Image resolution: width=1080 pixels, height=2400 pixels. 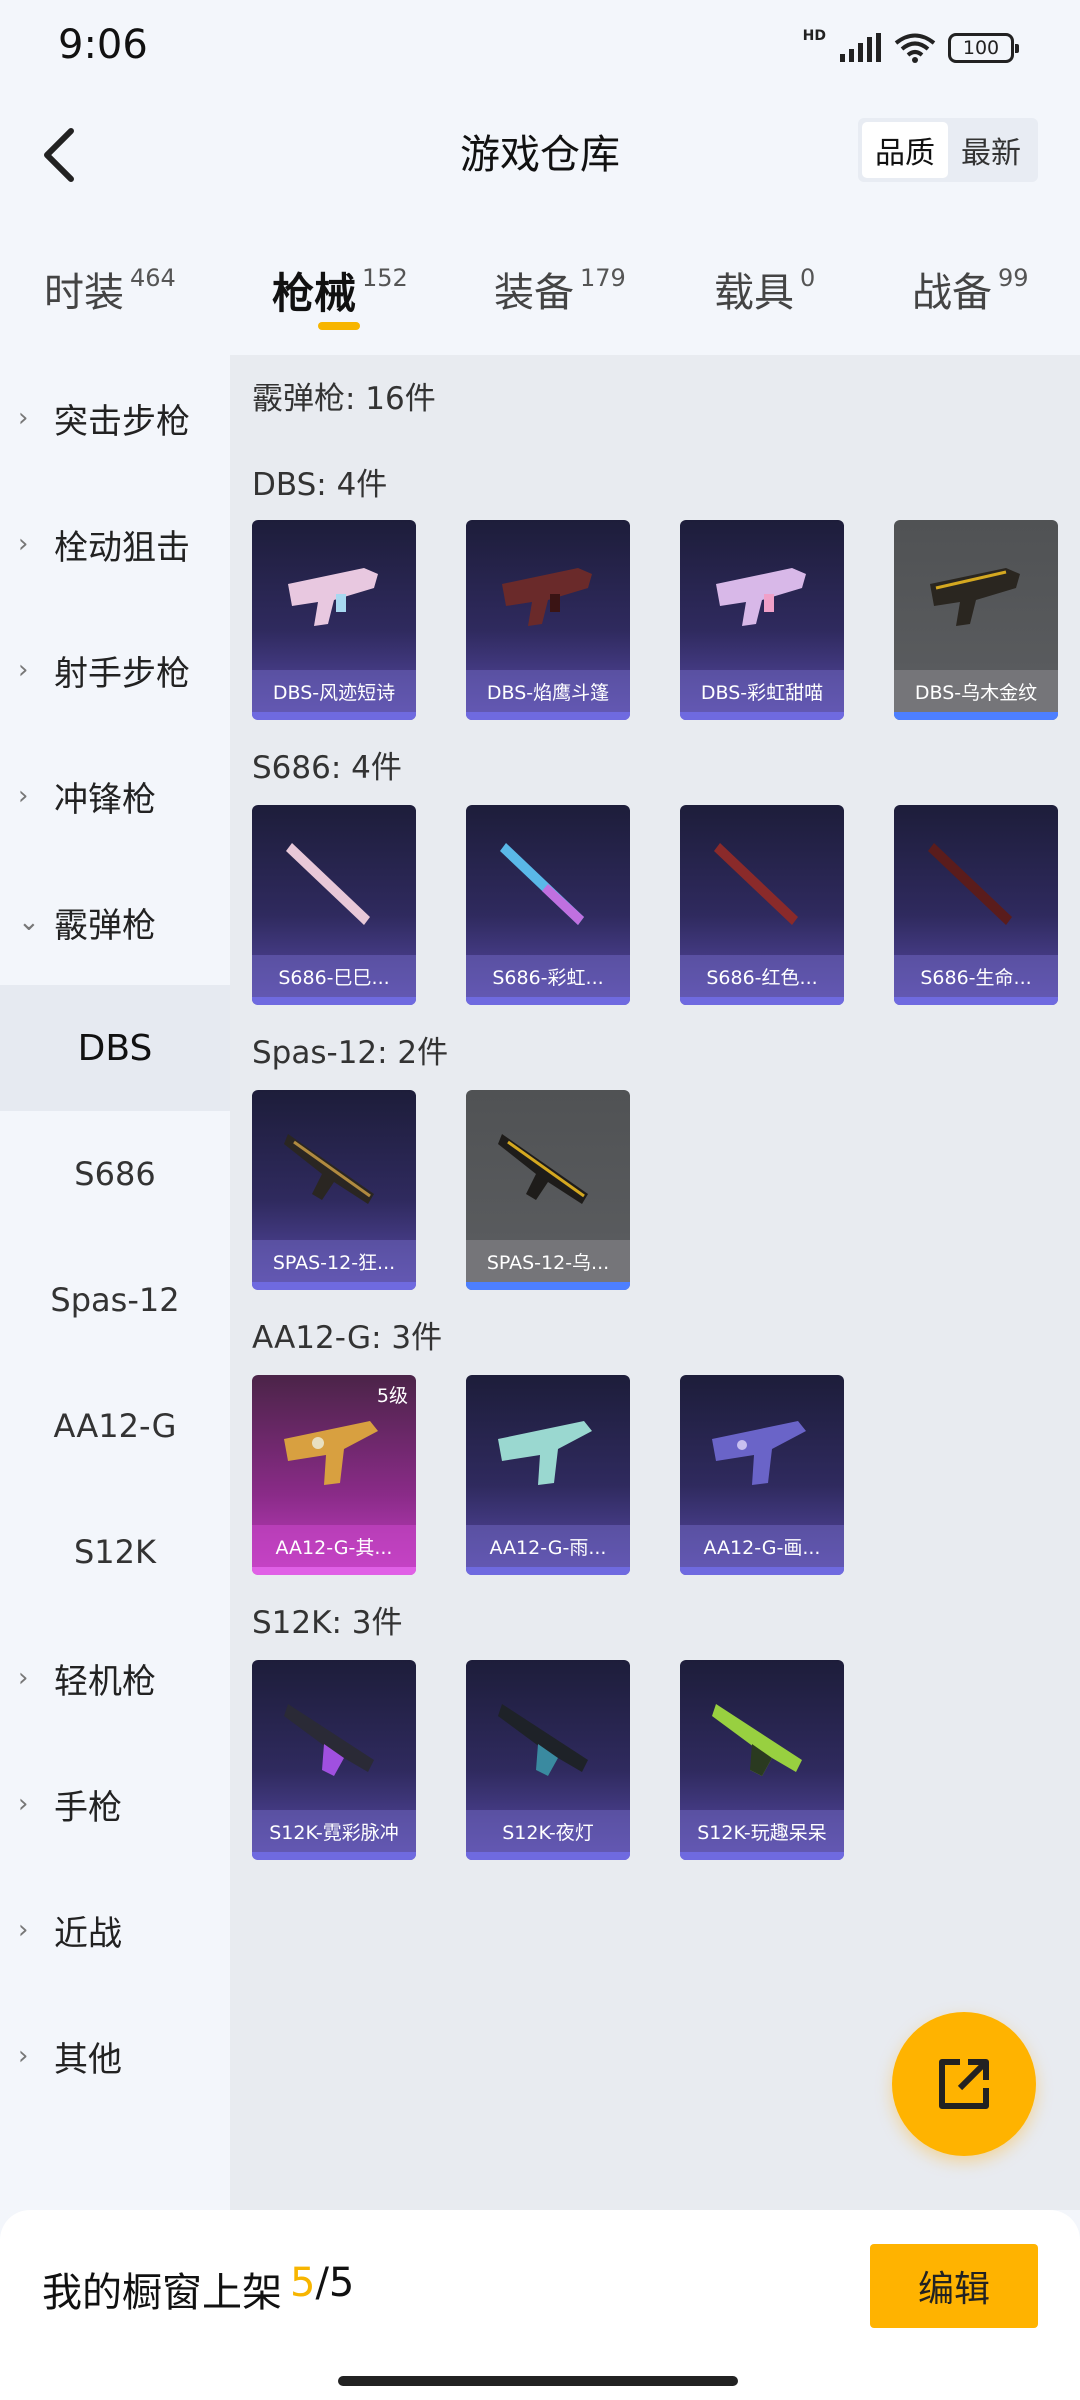 What do you see at coordinates (115, 1804) in the screenshot?
I see `sidebar-item-pistol: › 手枪` at bounding box center [115, 1804].